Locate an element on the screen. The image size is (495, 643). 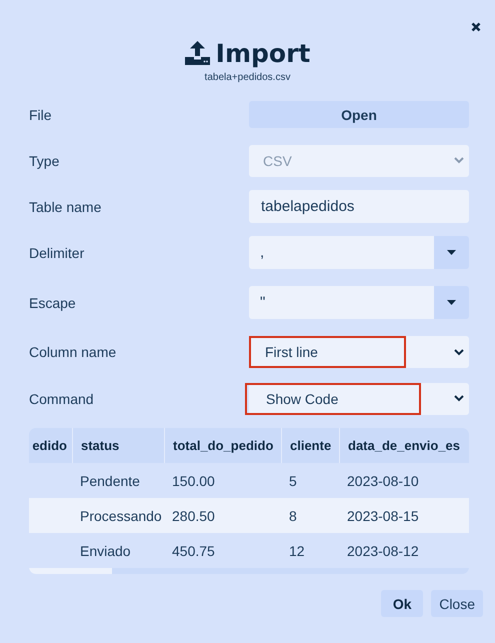
upload-icon is located at coordinates (197, 53).